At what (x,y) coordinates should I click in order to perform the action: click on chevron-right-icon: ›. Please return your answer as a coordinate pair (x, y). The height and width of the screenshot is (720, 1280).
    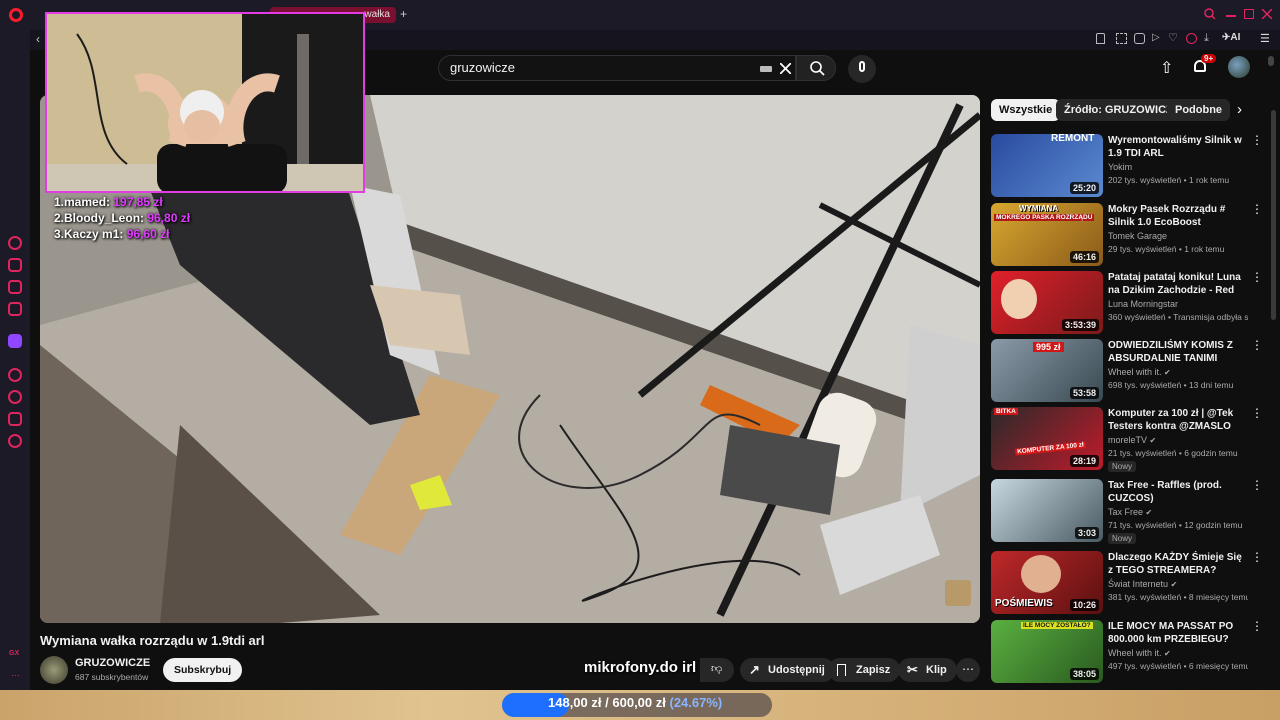
    Looking at the image, I should click on (1239, 109).